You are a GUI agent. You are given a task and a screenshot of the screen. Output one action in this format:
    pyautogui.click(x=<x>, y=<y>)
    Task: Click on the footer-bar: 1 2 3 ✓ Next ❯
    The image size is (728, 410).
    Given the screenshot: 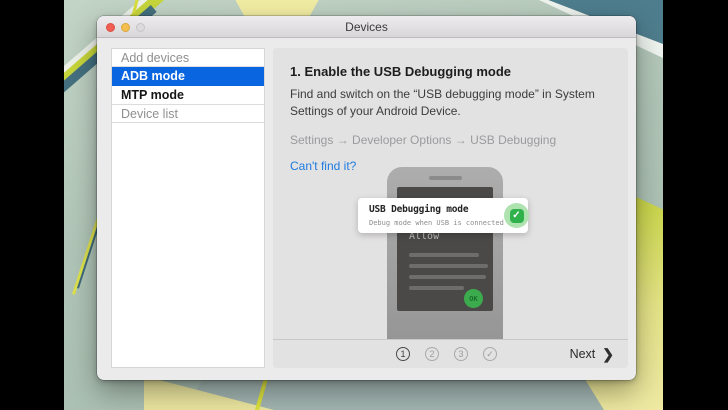 What is the action you would take?
    pyautogui.click(x=450, y=353)
    